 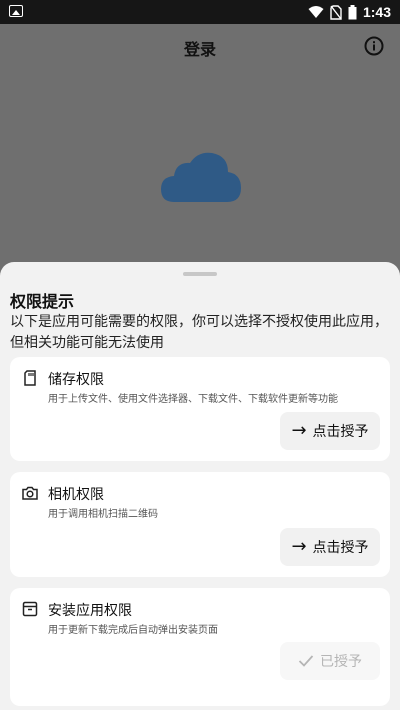 I want to click on page-title: 登录, so click(x=199, y=49).